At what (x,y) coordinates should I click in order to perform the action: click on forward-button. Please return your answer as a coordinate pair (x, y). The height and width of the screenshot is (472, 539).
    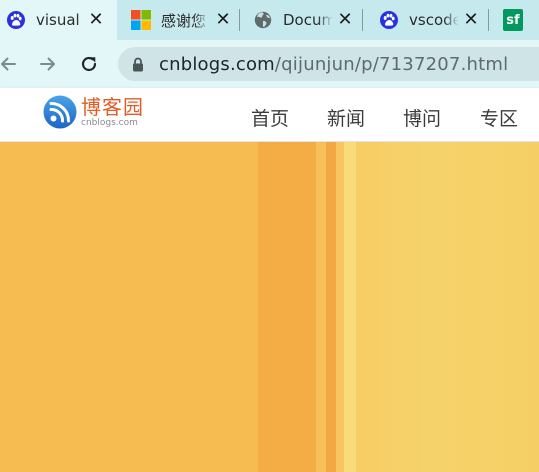
    Looking at the image, I should click on (48, 64).